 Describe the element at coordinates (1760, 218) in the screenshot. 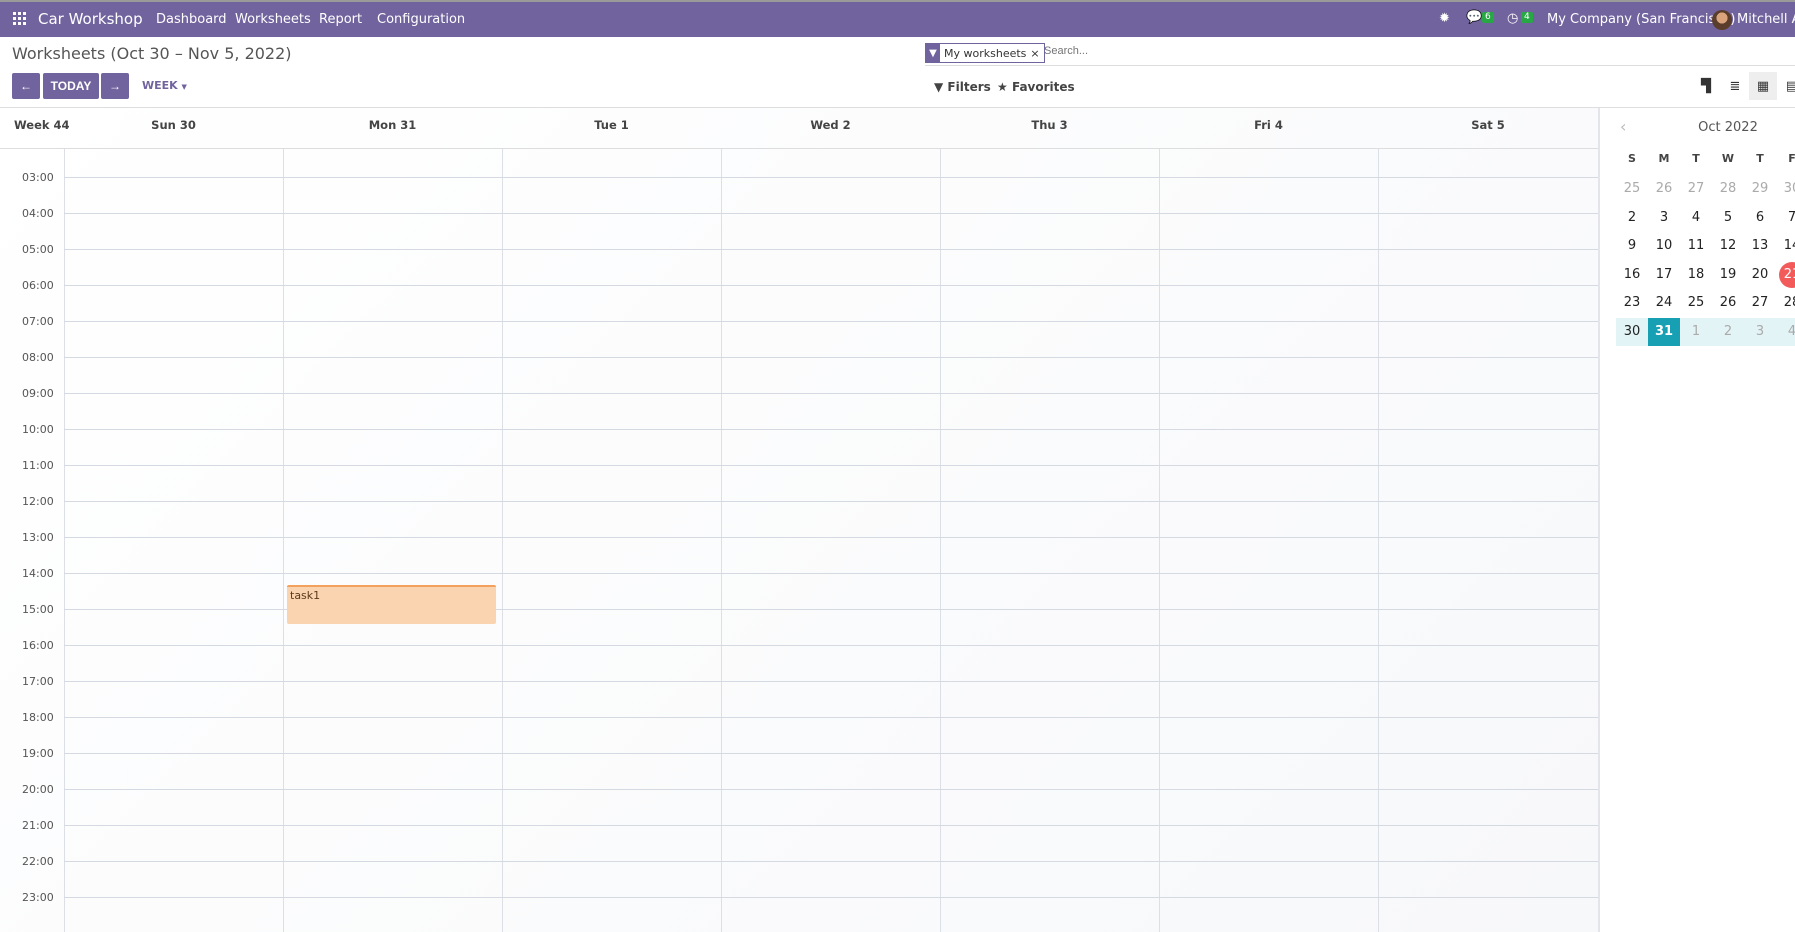

I see `mini-calendar-day: 6` at that location.